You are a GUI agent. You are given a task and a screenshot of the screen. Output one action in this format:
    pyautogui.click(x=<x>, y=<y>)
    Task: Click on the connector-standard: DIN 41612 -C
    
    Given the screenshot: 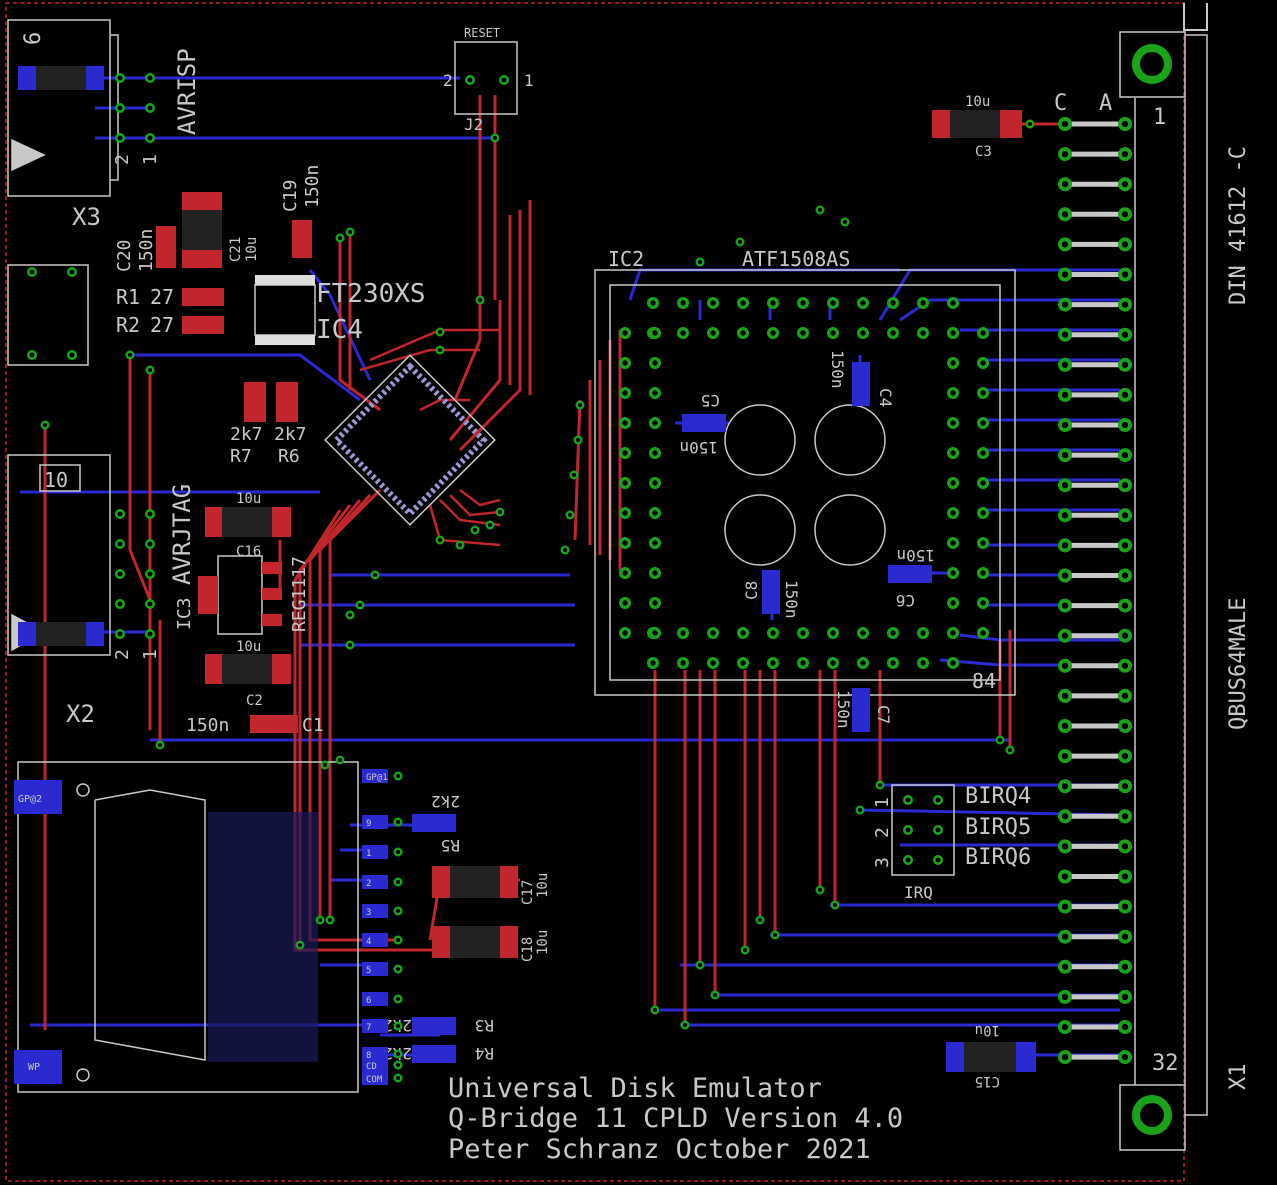 What is the action you would take?
    pyautogui.click(x=1238, y=225)
    